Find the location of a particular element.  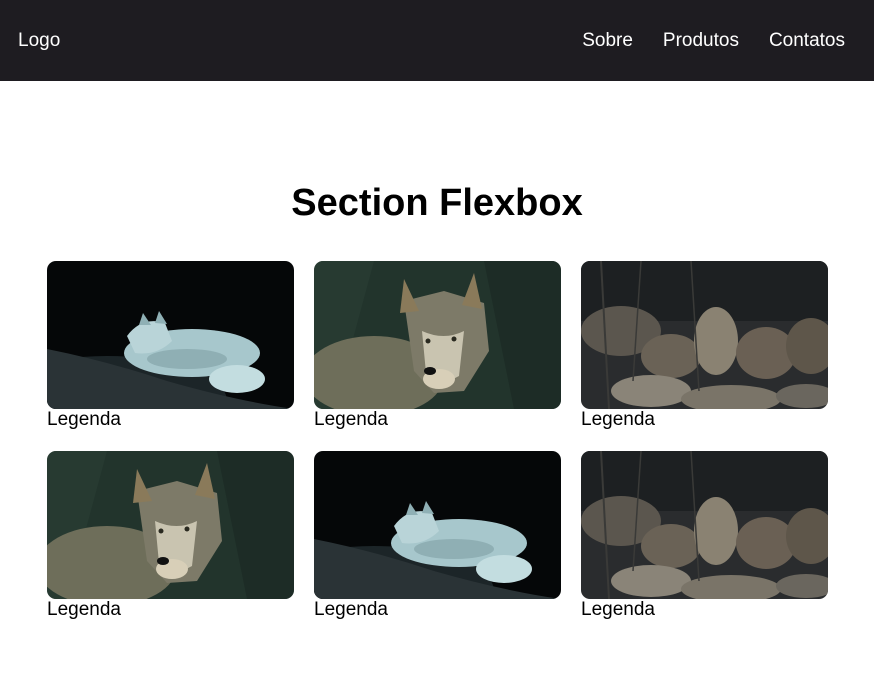

logo: Logo is located at coordinates (39, 41).